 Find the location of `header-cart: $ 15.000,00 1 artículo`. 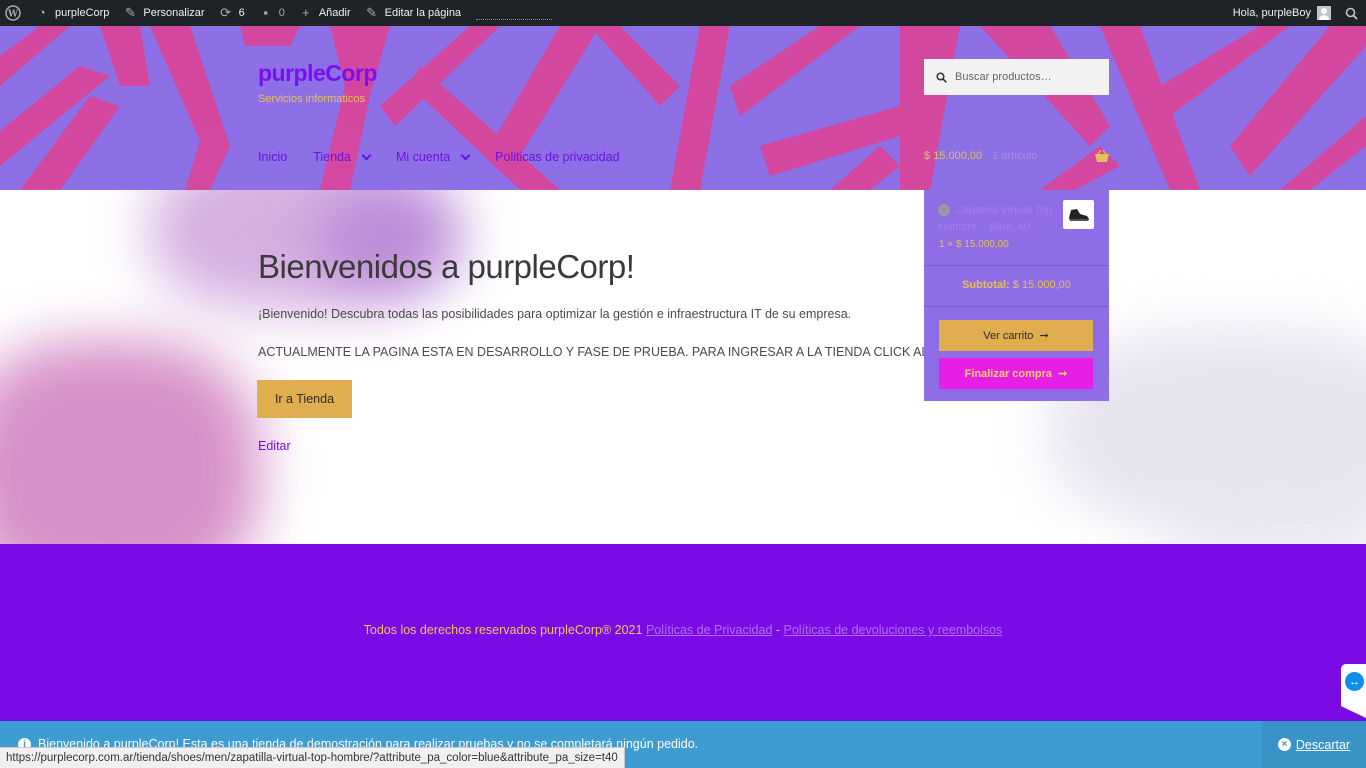

header-cart: $ 15.000,00 1 artículo is located at coordinates (1016, 156).